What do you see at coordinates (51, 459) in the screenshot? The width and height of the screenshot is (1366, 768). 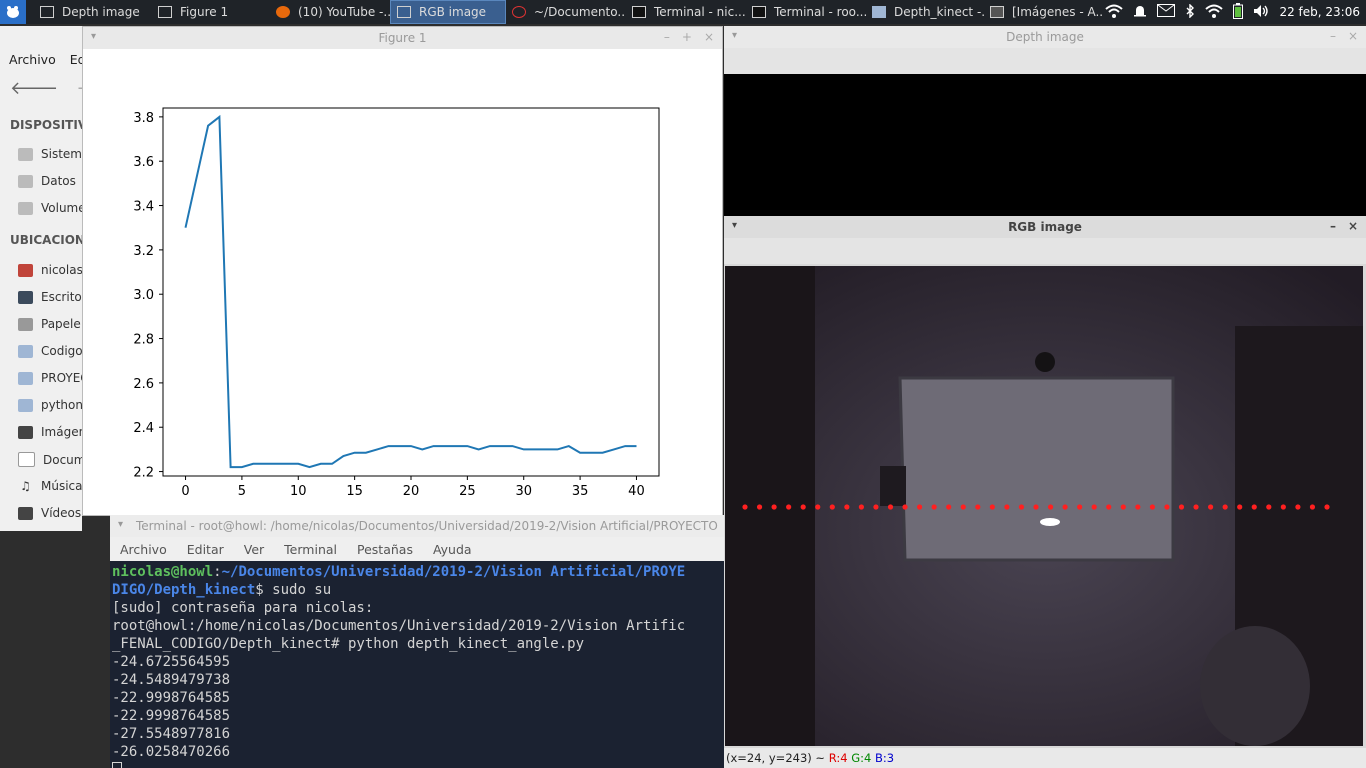 I see `sidebar-item-documentos: Docum` at bounding box center [51, 459].